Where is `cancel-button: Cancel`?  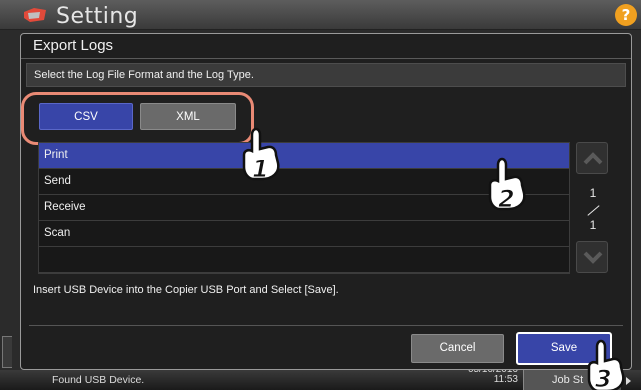 cancel-button: Cancel is located at coordinates (457, 348).